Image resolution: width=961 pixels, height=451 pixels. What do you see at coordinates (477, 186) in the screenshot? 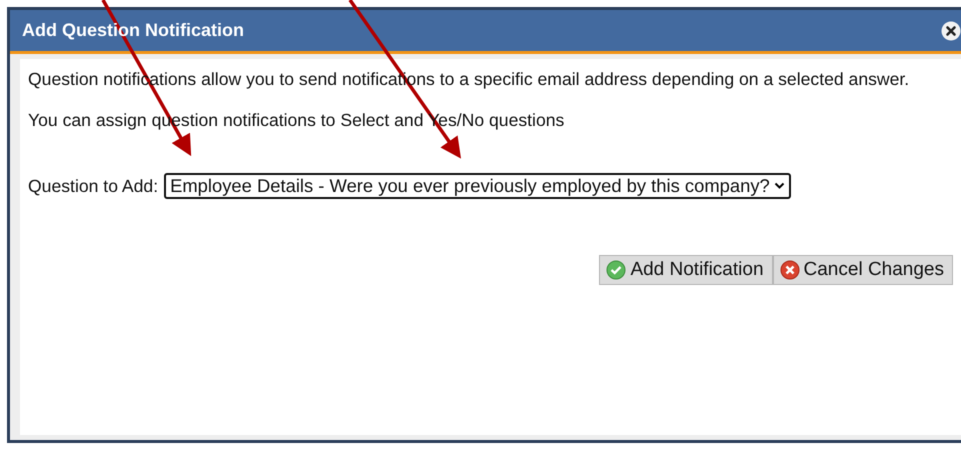
I see `question-select: Employee Details - Were you ever previously employed by this company?` at bounding box center [477, 186].